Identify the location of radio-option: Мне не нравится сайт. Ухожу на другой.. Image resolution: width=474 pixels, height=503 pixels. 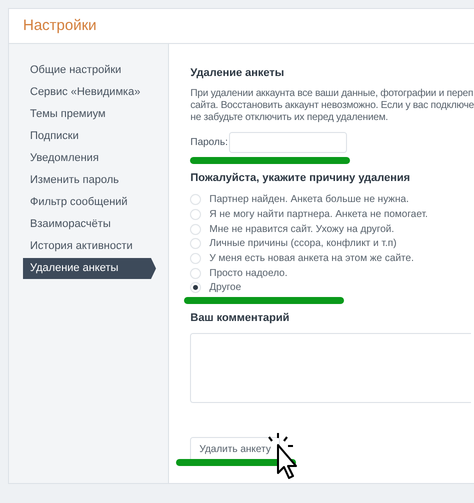
(332, 229).